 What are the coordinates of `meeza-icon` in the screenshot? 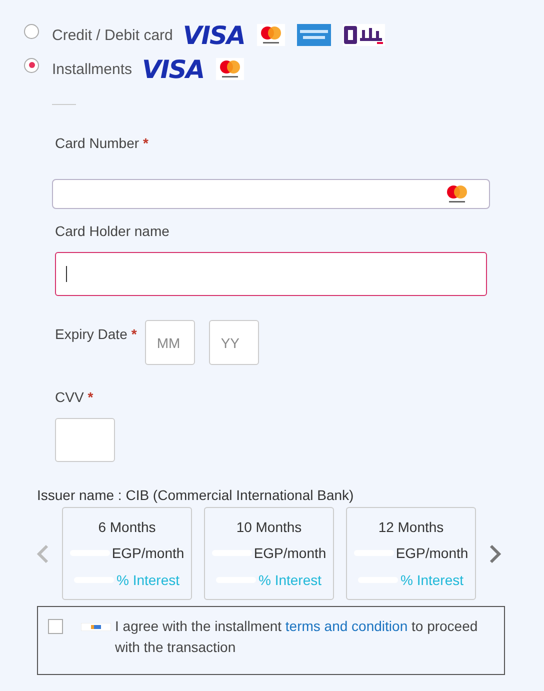 It's located at (363, 35).